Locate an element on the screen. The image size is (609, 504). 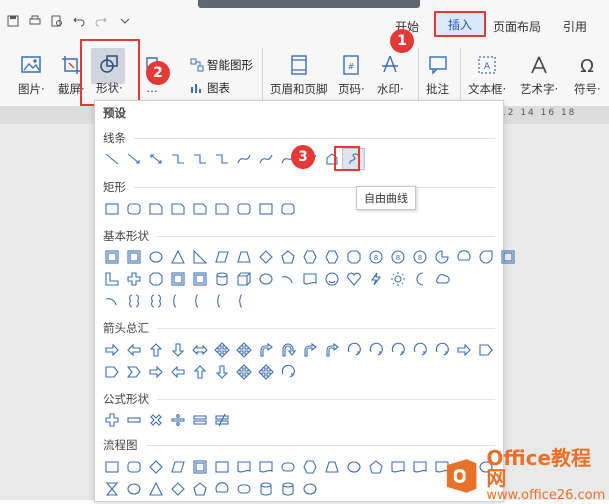
tab-page-layout: 页面布局 is located at coordinates (517, 26).